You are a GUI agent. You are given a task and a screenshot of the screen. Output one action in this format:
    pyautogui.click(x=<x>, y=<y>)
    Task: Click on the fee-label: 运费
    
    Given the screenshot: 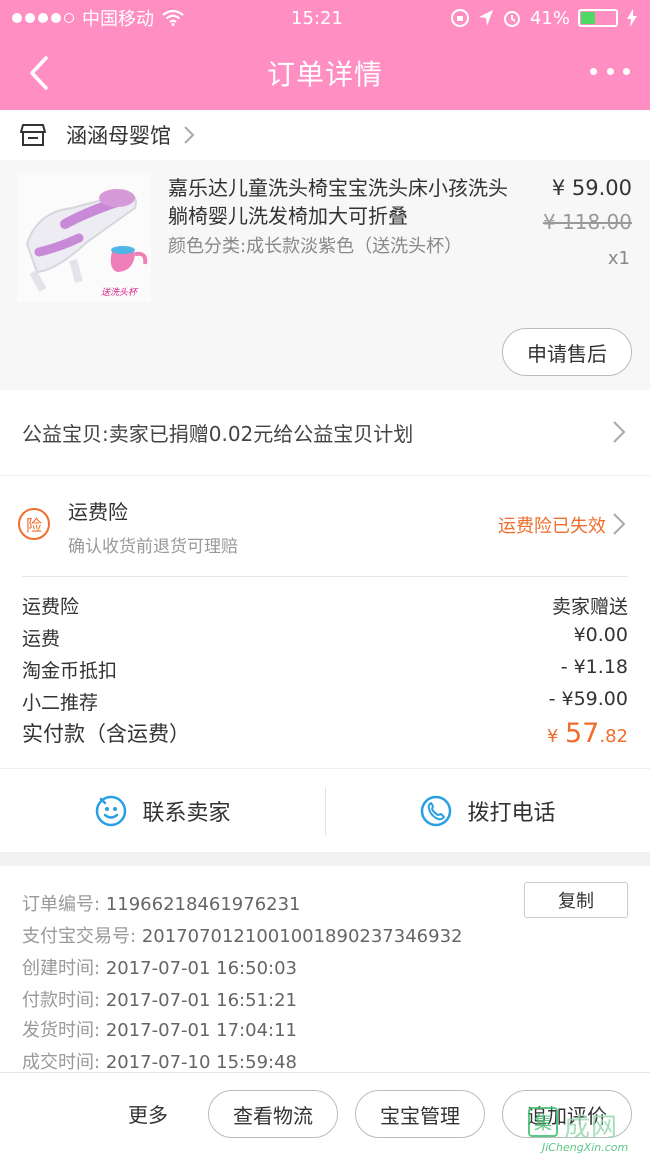 What is the action you would take?
    pyautogui.click(x=41, y=639)
    